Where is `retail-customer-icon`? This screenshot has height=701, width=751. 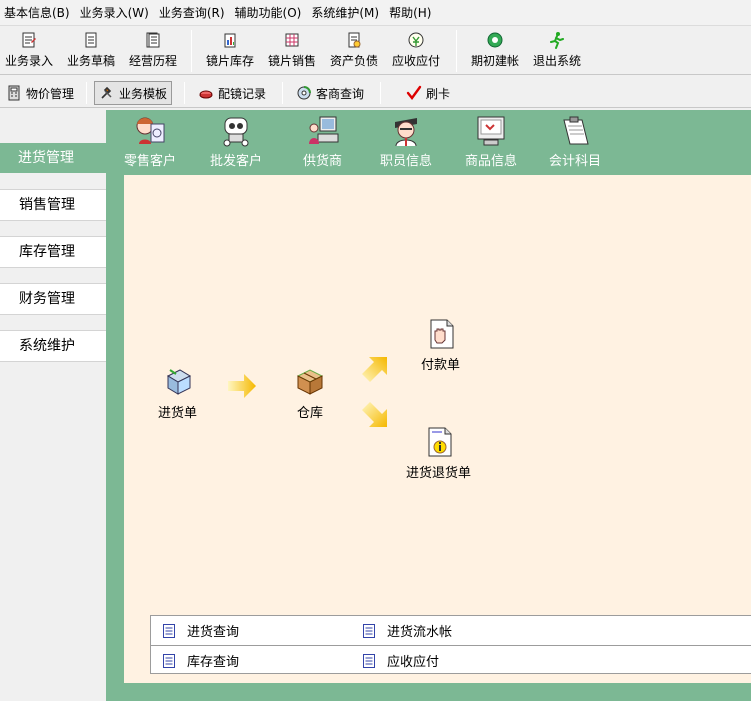
retail-customer-icon is located at coordinates (150, 130).